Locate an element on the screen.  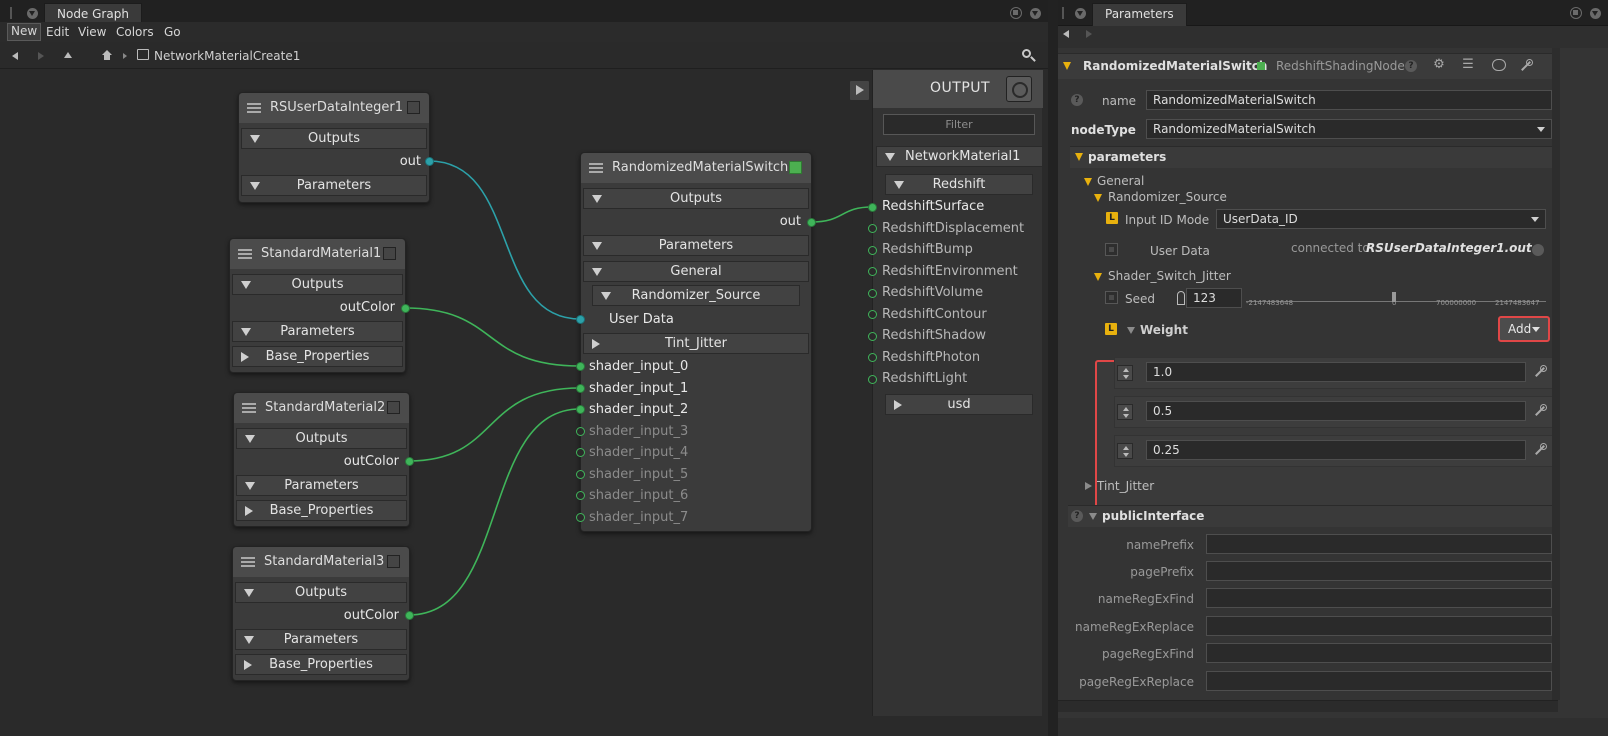
menu-view: View is located at coordinates (92, 32).